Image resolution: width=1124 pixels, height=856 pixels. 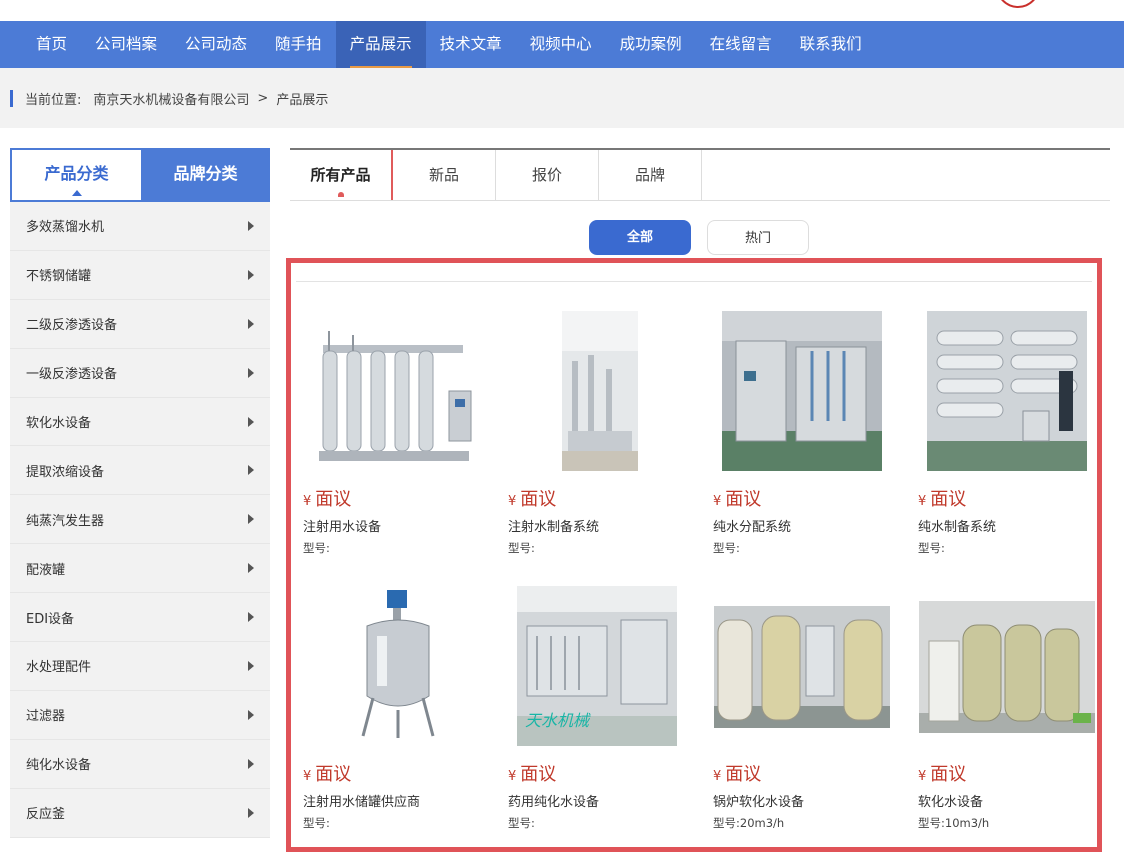 What do you see at coordinates (72, 375) in the screenshot?
I see `sidebar-item-label: 一级反渗透设备` at bounding box center [72, 375].